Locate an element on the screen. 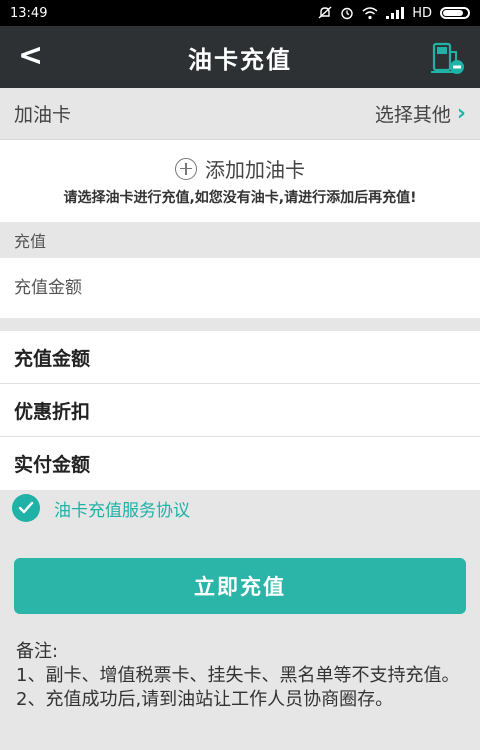  add-card-label: 添加加油卡 is located at coordinates (255, 170).